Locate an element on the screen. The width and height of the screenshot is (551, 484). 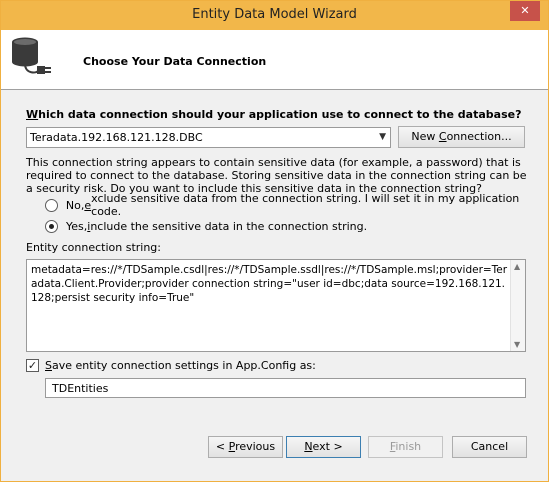
save-config-checkbox: ✓ is located at coordinates (32, 365).